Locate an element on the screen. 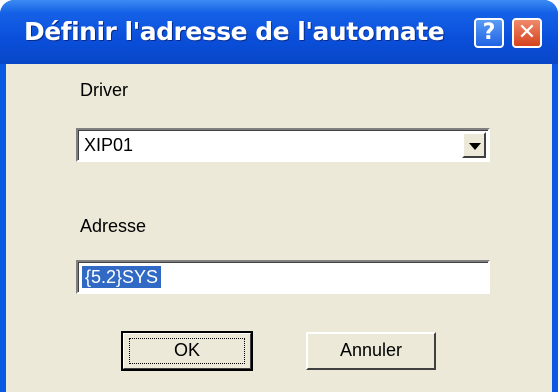  close-icon: ✕ is located at coordinates (527, 32).